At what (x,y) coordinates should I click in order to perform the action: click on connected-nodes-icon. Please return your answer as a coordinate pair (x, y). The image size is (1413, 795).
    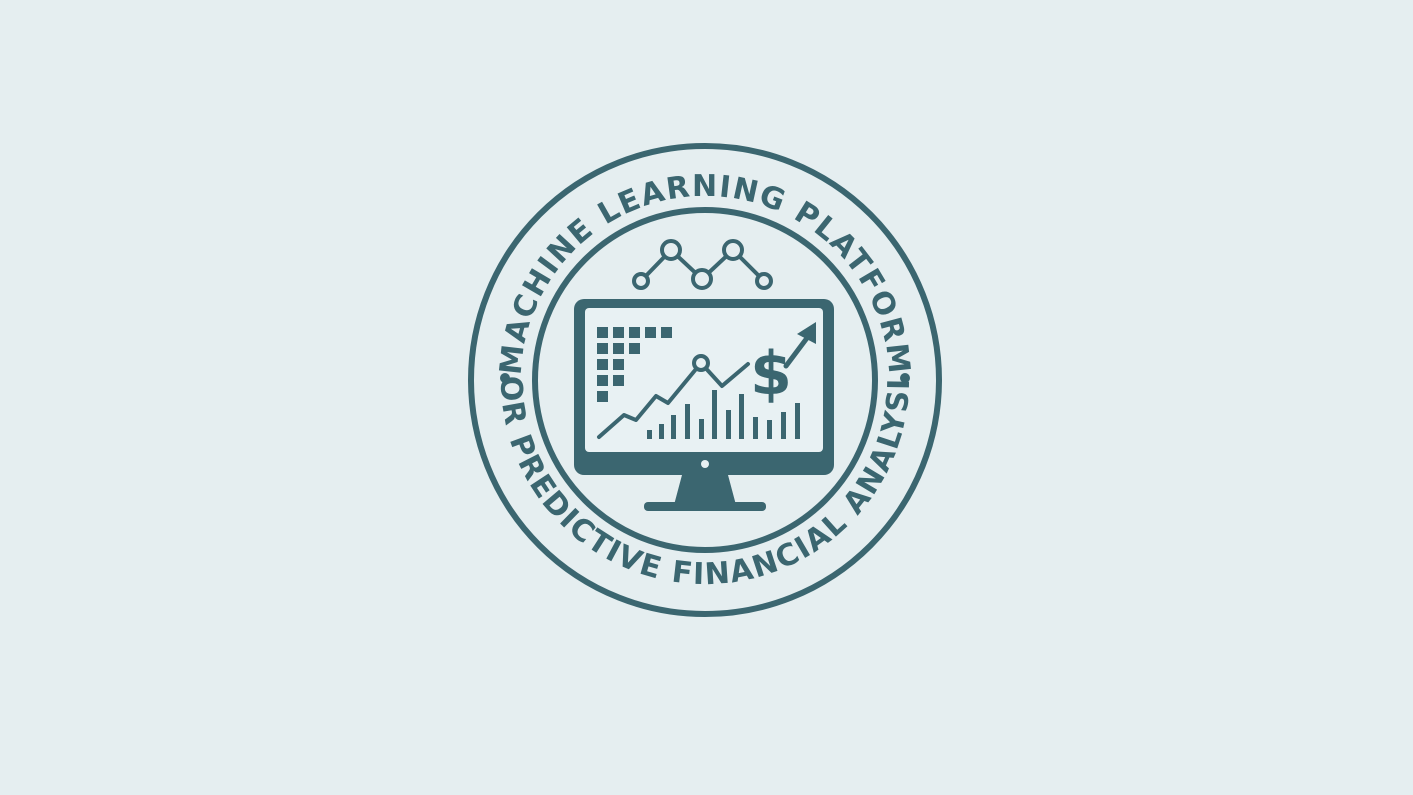
    Looking at the image, I should click on (702, 264).